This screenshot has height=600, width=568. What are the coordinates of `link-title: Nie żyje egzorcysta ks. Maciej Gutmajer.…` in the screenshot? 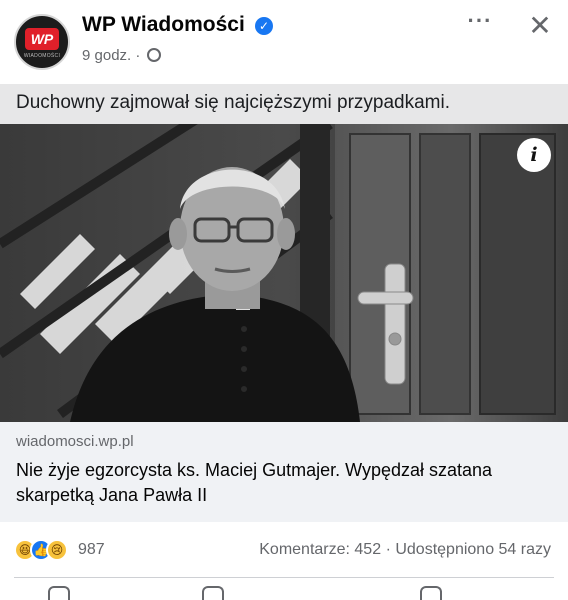 It's located at (281, 483).